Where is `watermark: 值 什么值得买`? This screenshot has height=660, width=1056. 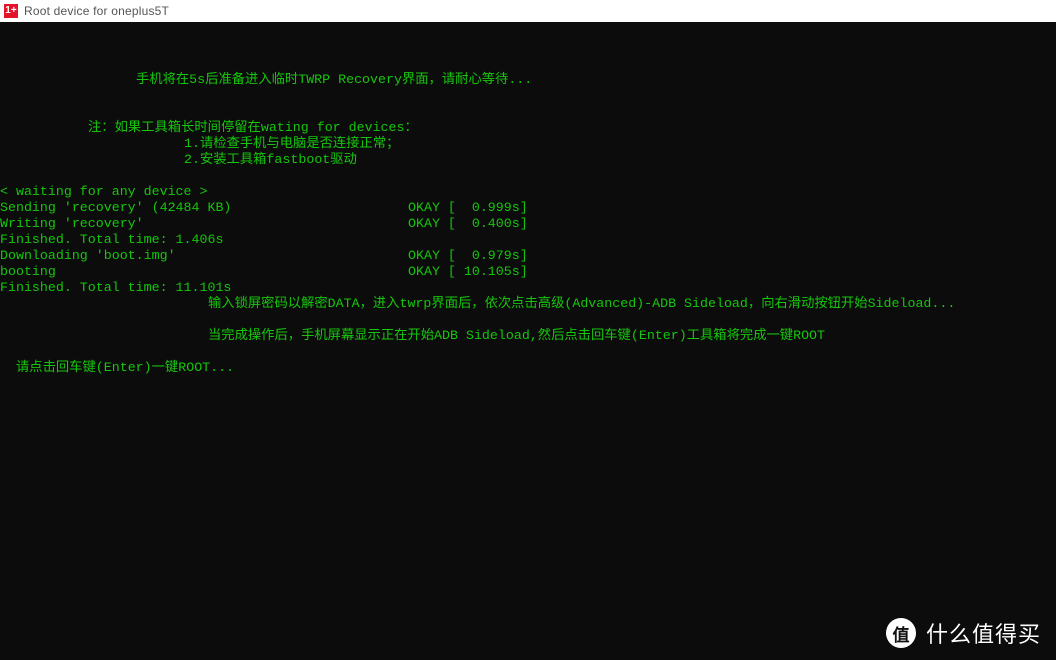
watermark: 值 什么值得买 is located at coordinates (963, 633).